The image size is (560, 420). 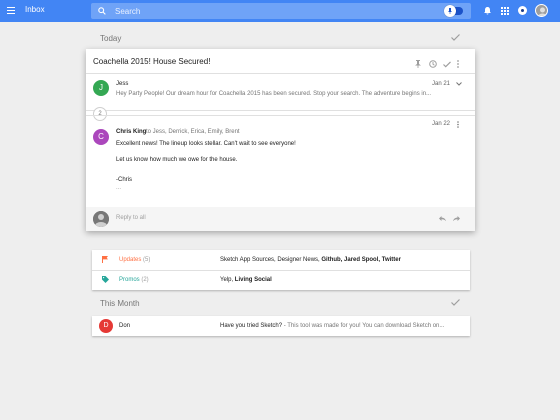 What do you see at coordinates (433, 64) in the screenshot?
I see `snooze-icon` at bounding box center [433, 64].